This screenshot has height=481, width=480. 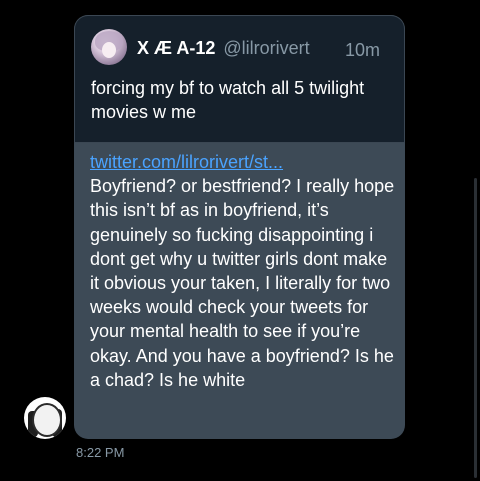 I want to click on avatar-face-sketch, so click(x=47, y=420).